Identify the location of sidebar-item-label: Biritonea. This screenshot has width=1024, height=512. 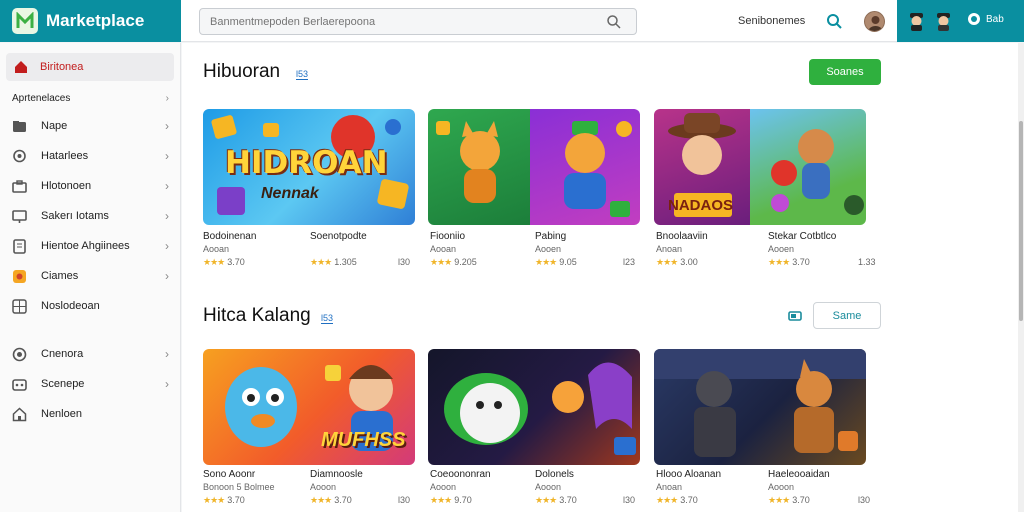
(62, 67).